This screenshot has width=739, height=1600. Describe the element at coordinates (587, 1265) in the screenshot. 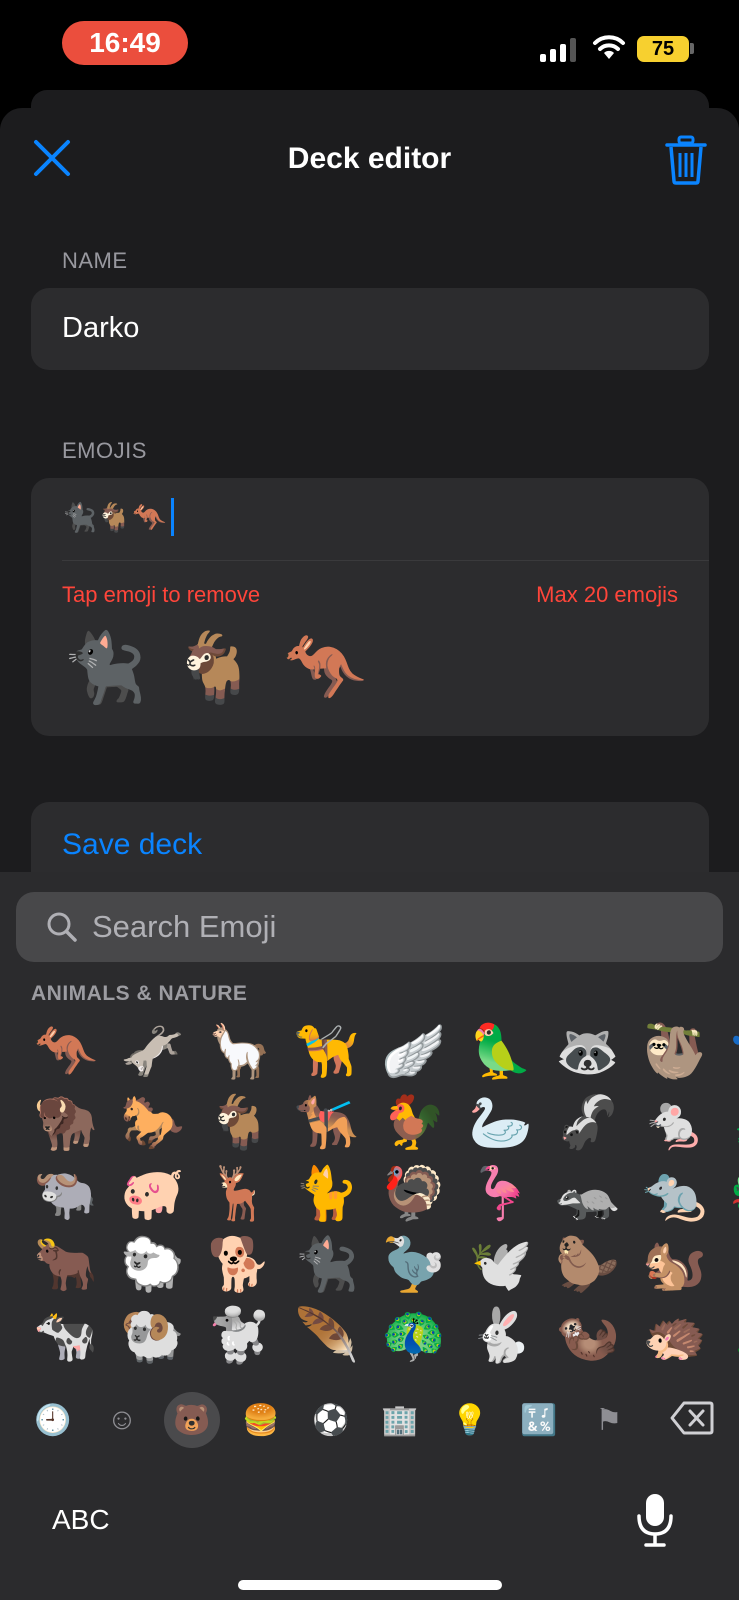

I see `emoji-key: 🦫` at that location.